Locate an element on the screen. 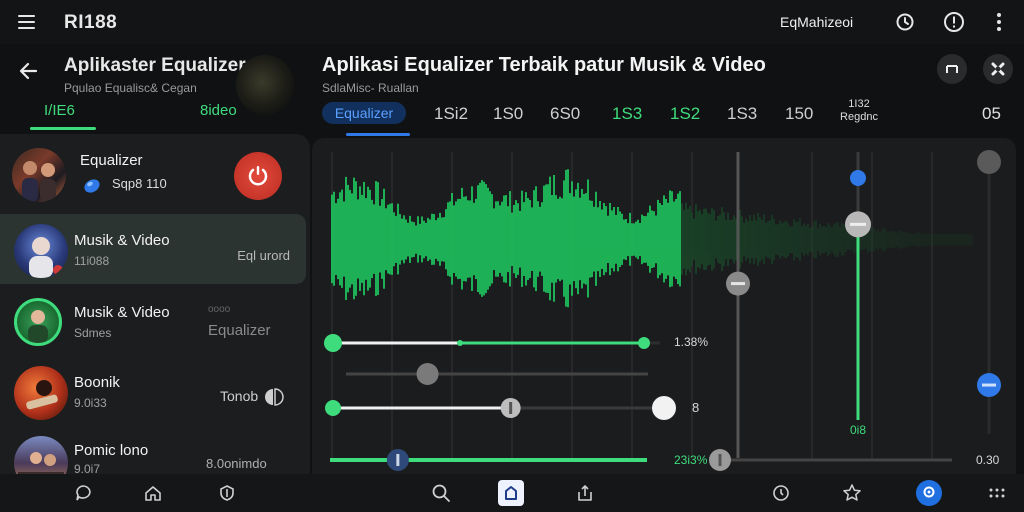 This screenshot has height=512, width=1024. vertical-slider-2-thumb is located at coordinates (858, 224).